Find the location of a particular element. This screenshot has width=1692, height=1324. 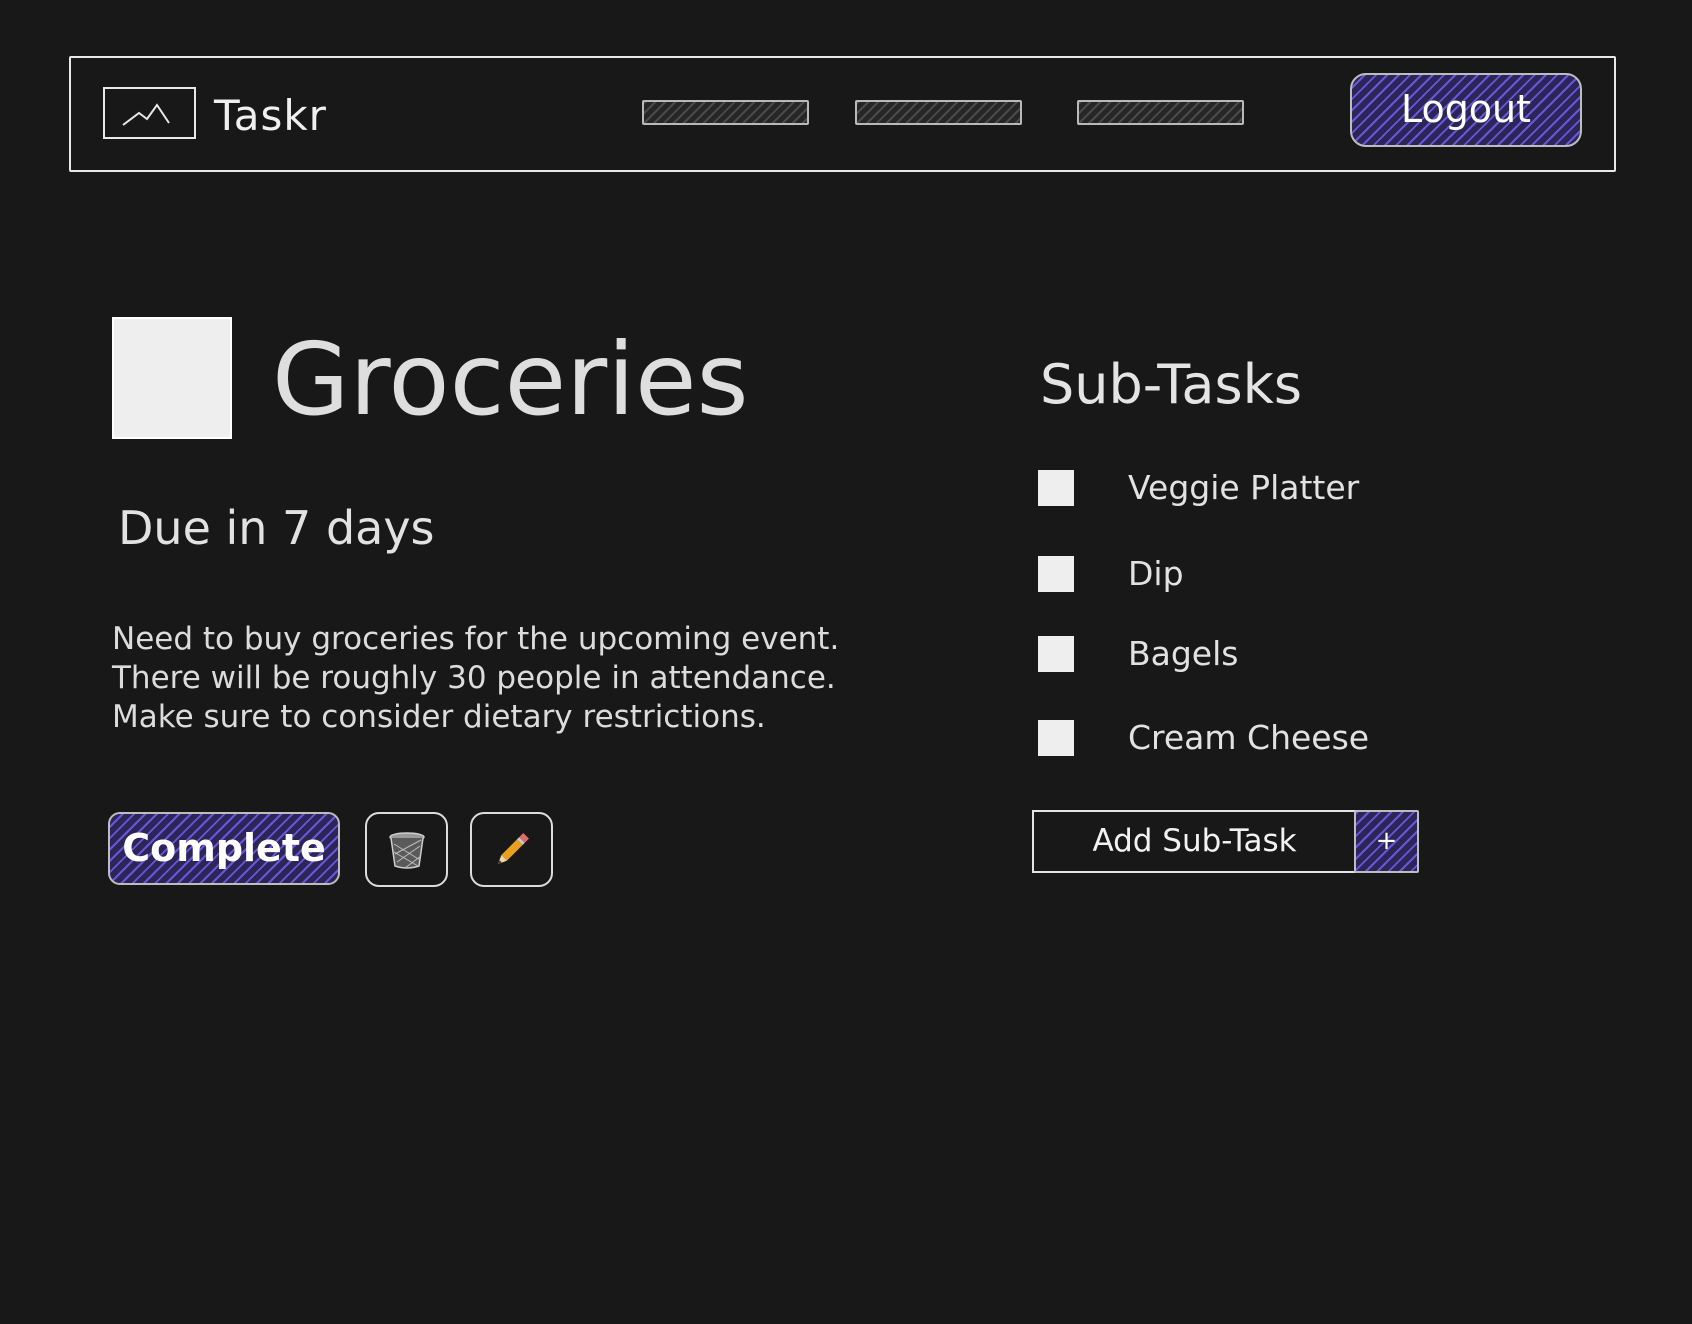

subtask-label: Bagels is located at coordinates (1183, 653).